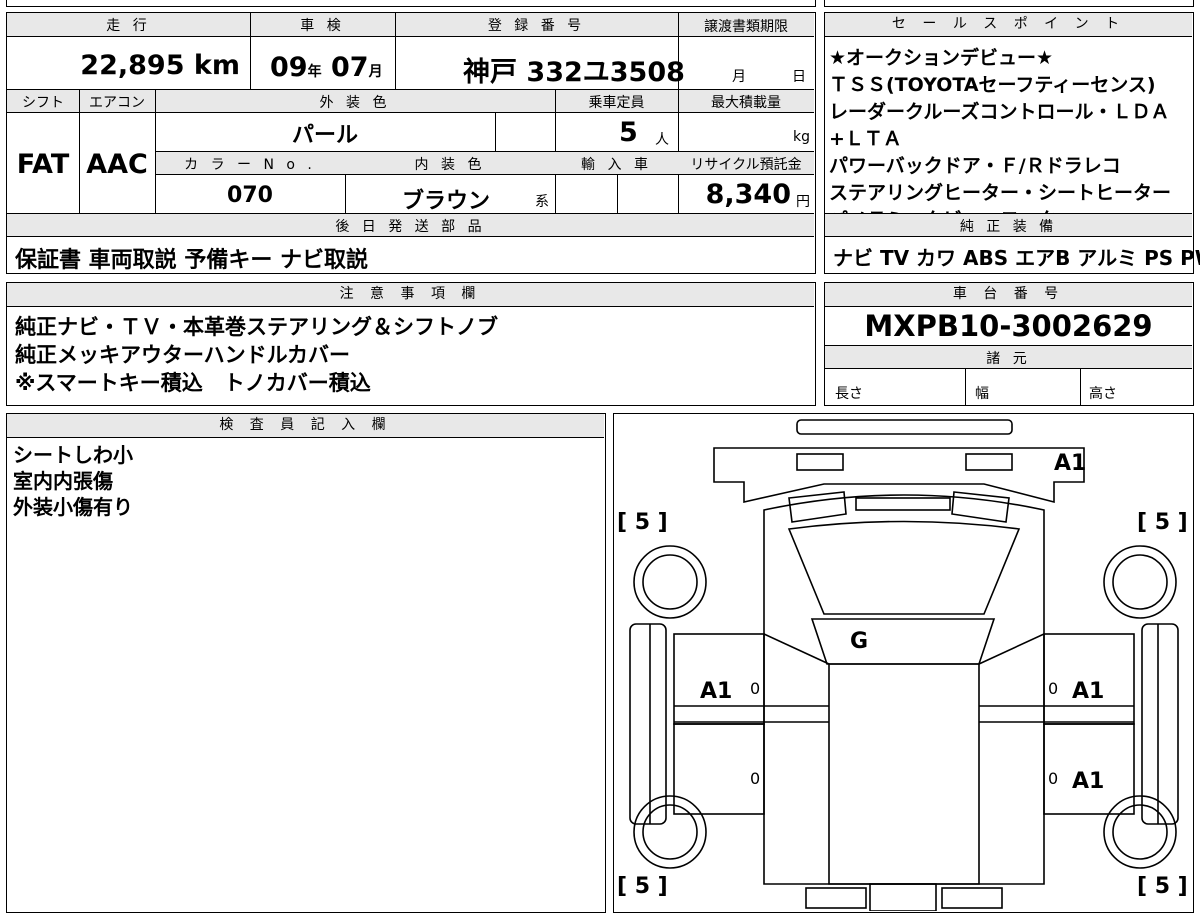 This screenshot has height=913, width=1200. Describe the element at coordinates (801, 137) in the screenshot. I see `max-load-unit: kg` at that location.